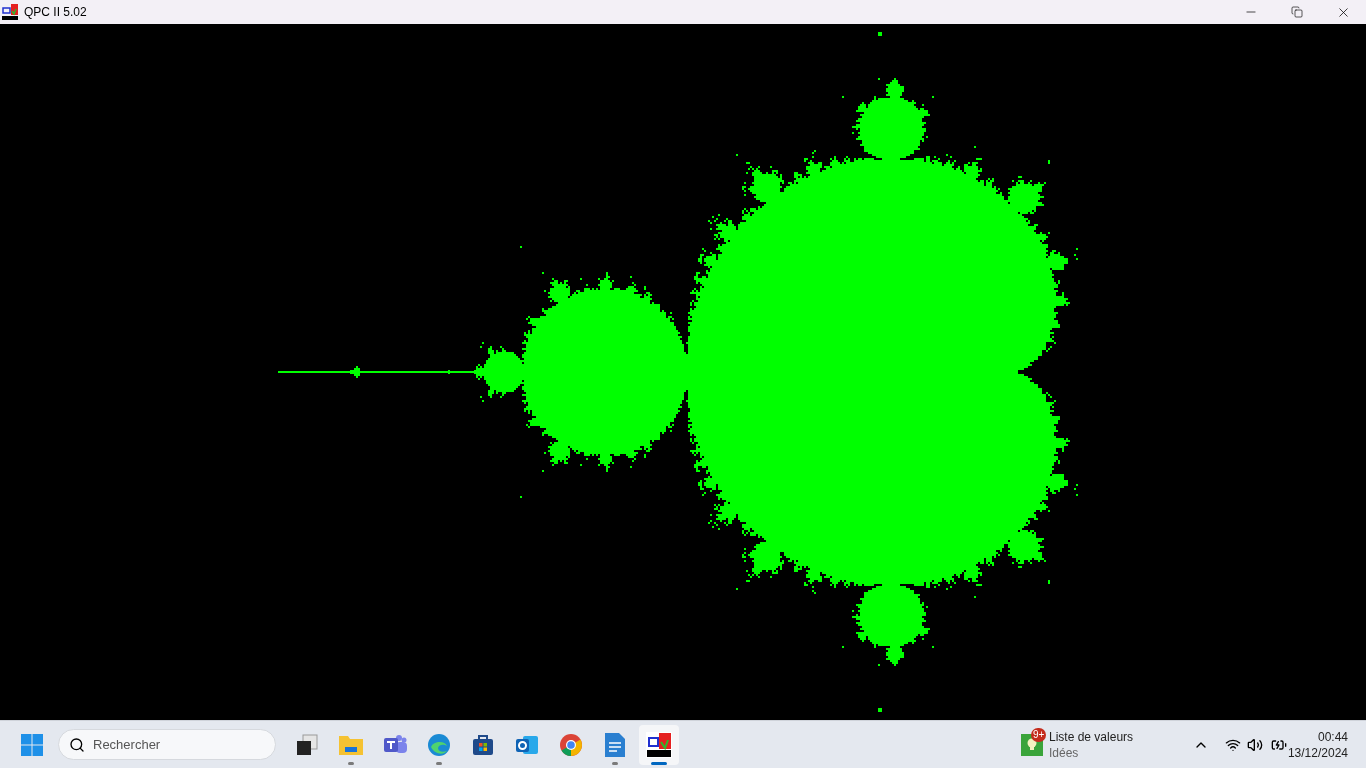 Image resolution: width=1366 pixels, height=768 pixels. Describe the element at coordinates (1032, 744) in the screenshot. I see `lightbulb-icon` at that location.